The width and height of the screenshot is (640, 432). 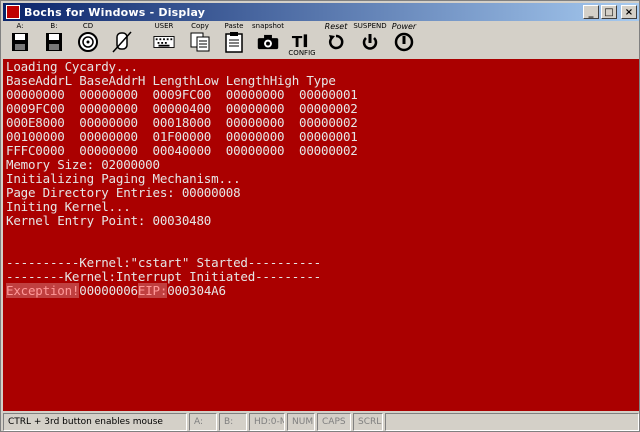 What do you see at coordinates (334, 422) in the screenshot?
I see `status-caps-lock: CAPS` at bounding box center [334, 422].